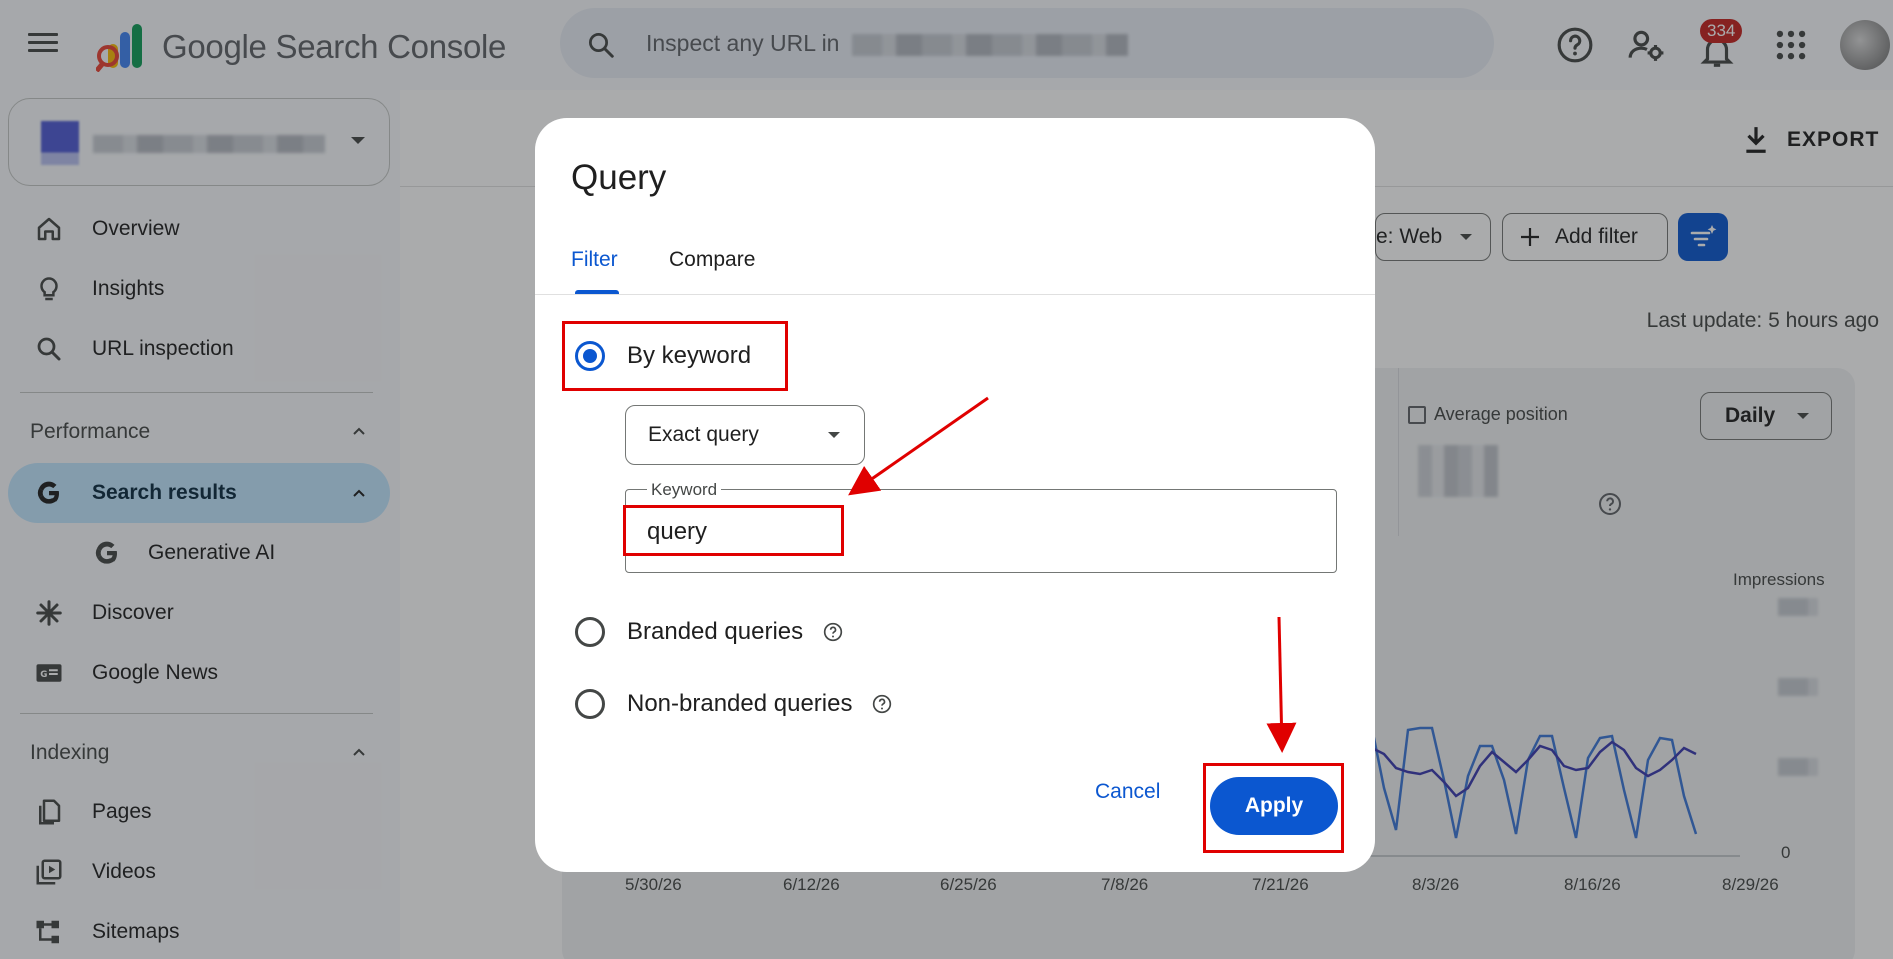 This screenshot has width=1893, height=959. I want to click on radio-non-branded-queries: Non-branded queries, so click(733, 704).